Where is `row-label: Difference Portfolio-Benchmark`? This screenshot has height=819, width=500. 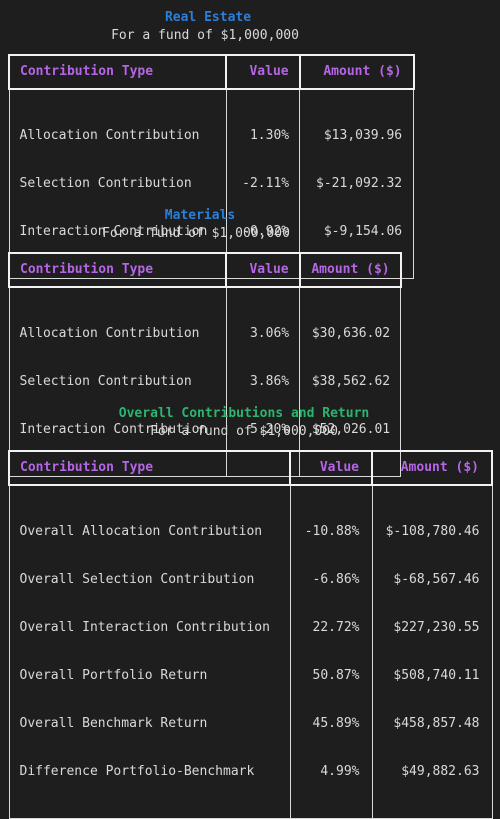
row-label: Difference Portfolio-Benchmark is located at coordinates (137, 771).